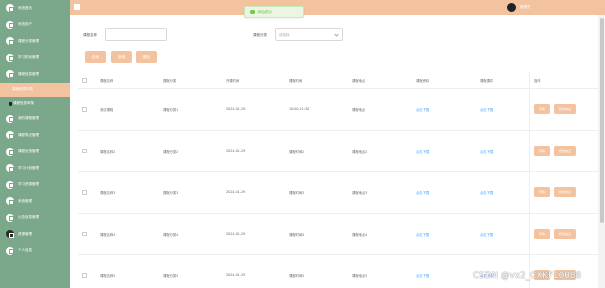  Describe the element at coordinates (486, 80) in the screenshot. I see `column-header: 课程课件` at that location.